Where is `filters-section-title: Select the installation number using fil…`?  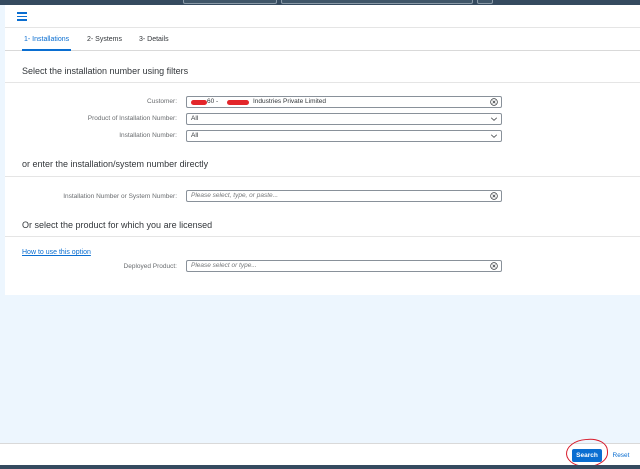
filters-section-title: Select the installation number using fil… is located at coordinates (105, 71).